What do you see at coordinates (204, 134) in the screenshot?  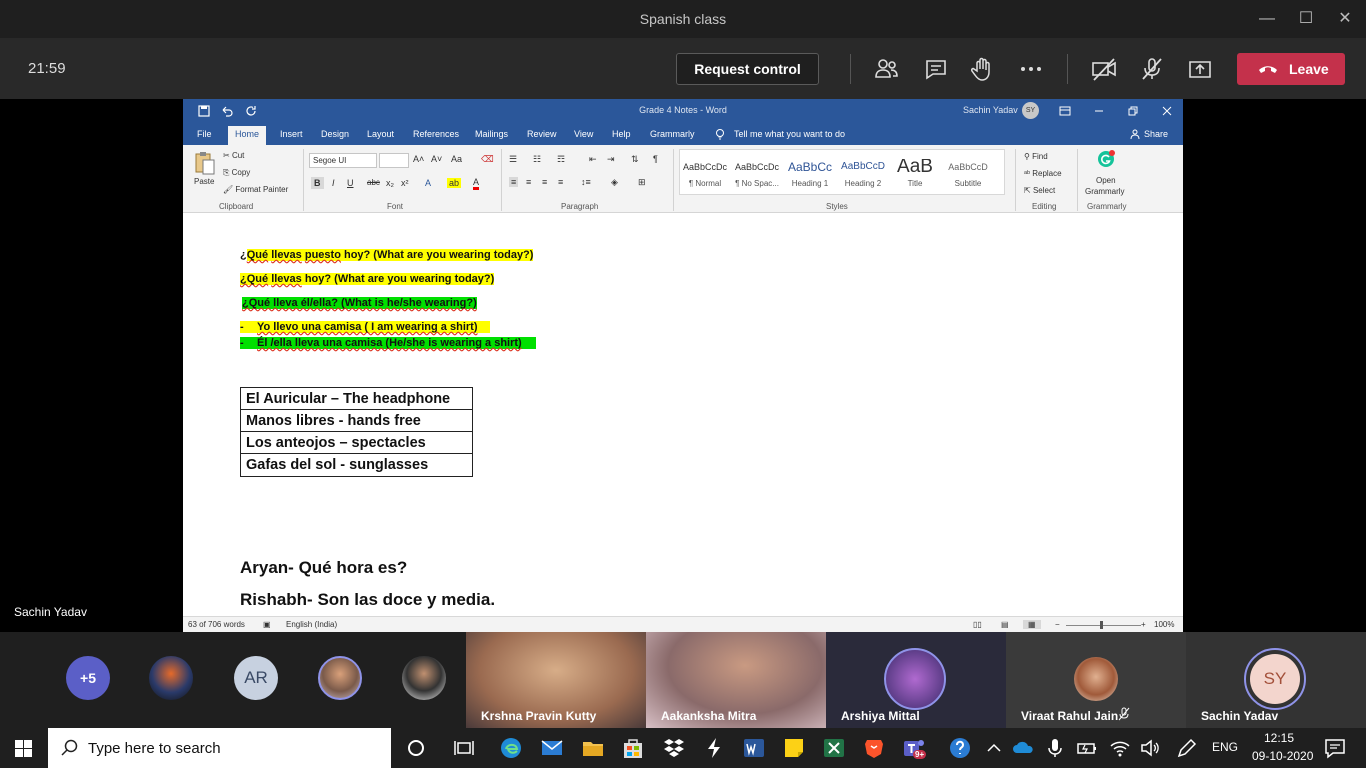 I see `tab-file: File` at bounding box center [204, 134].